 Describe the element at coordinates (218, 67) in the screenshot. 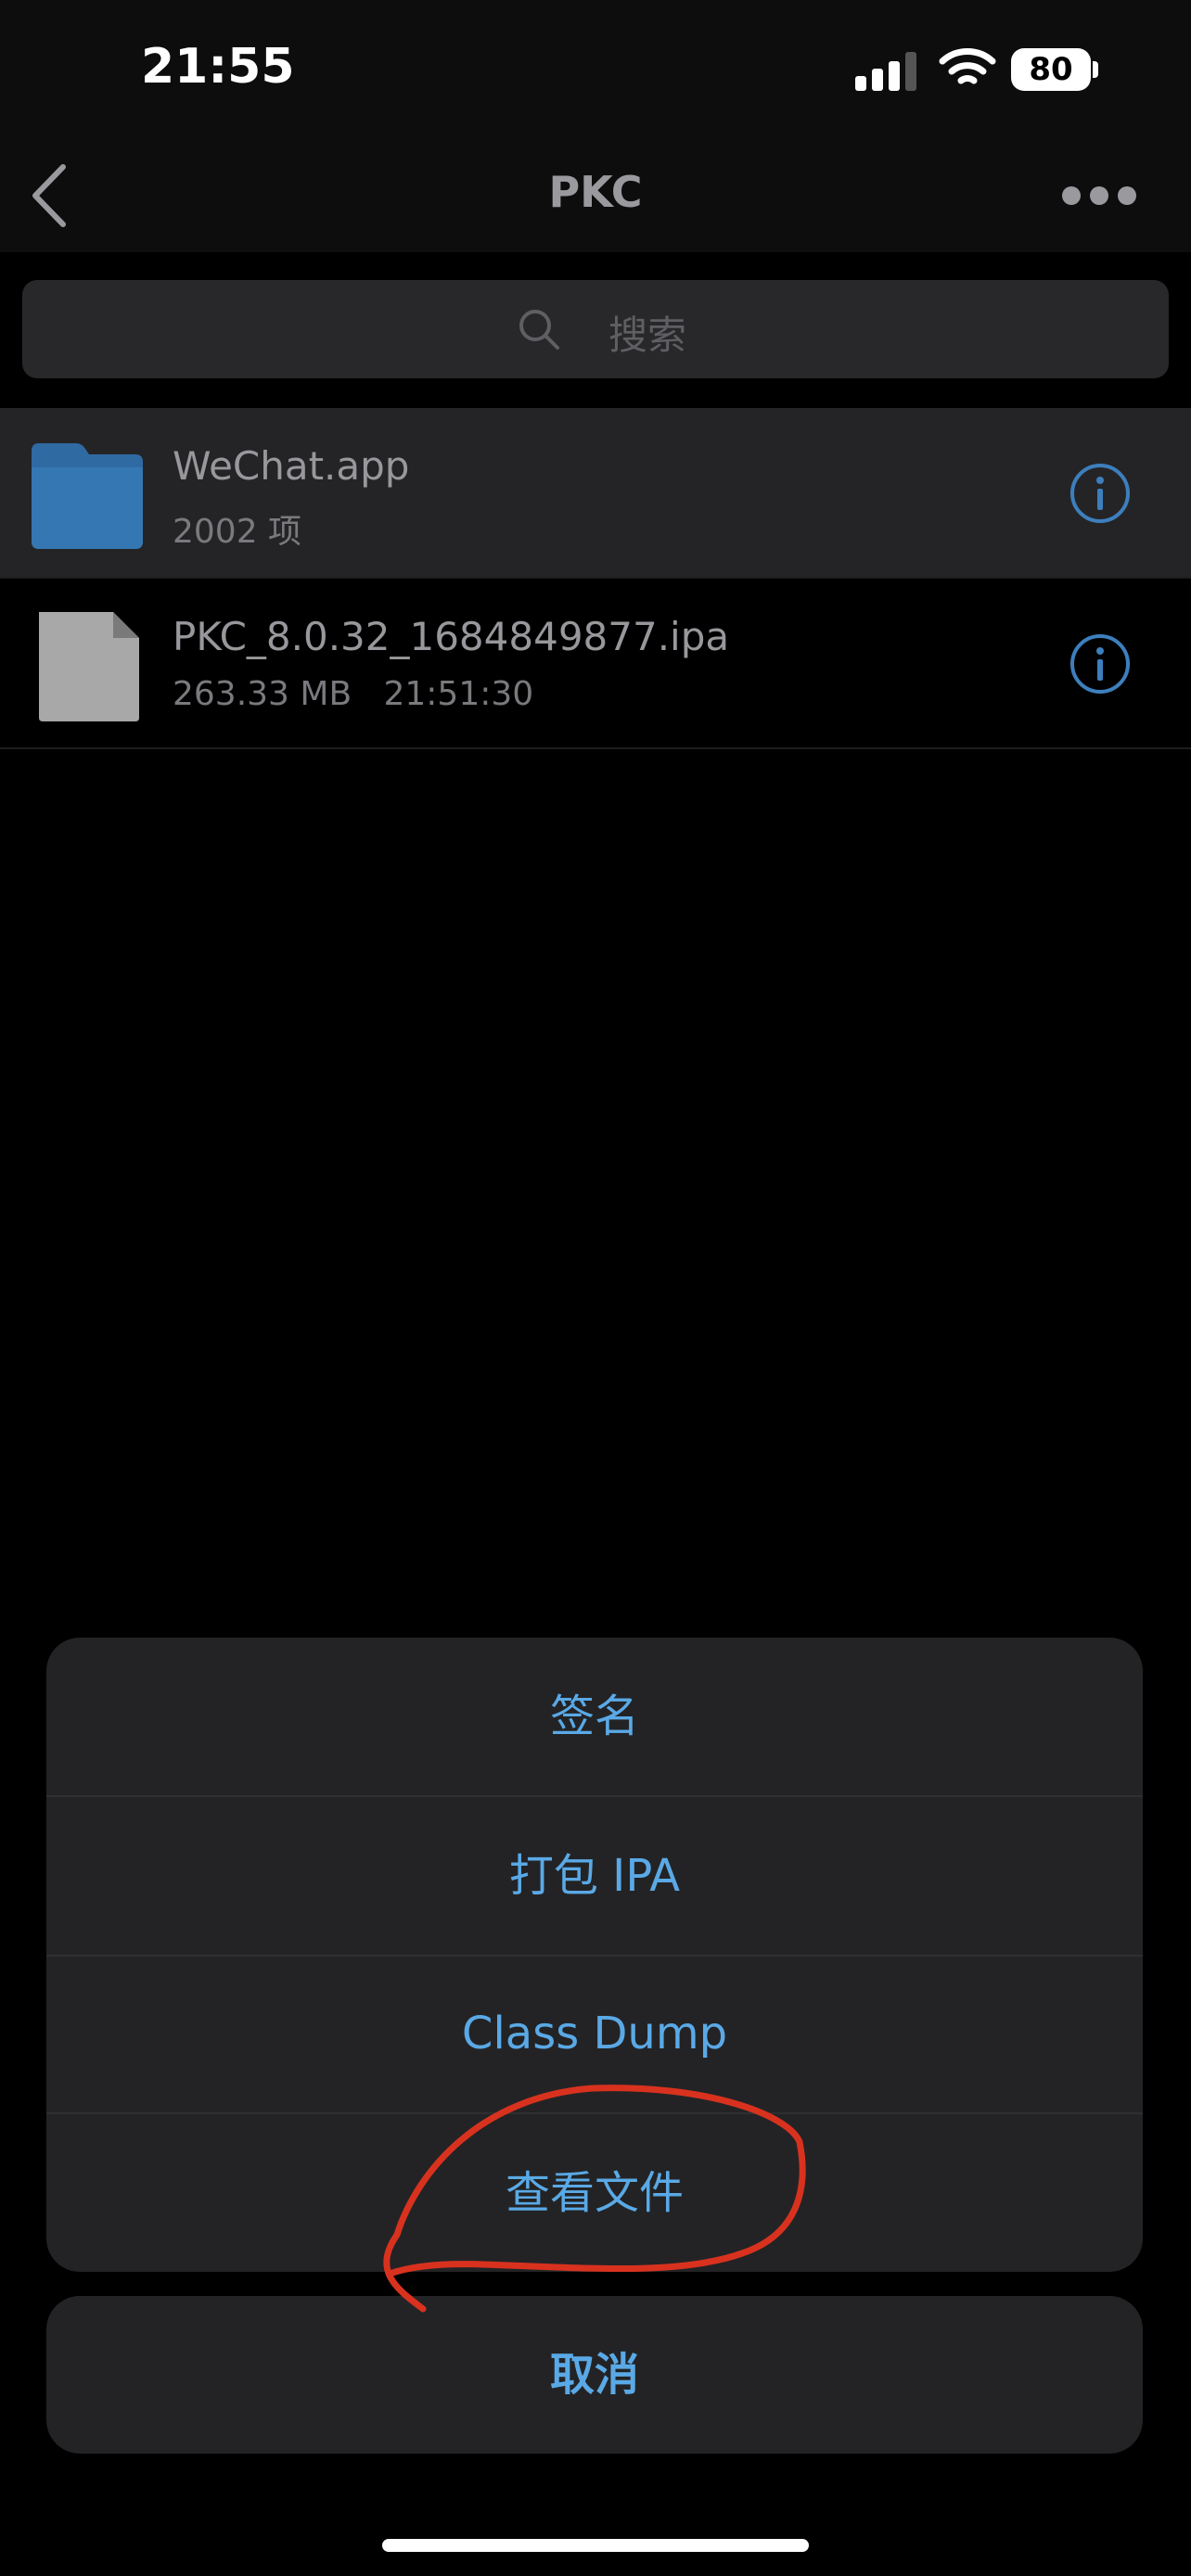

I see `status-time: 21:55` at that location.